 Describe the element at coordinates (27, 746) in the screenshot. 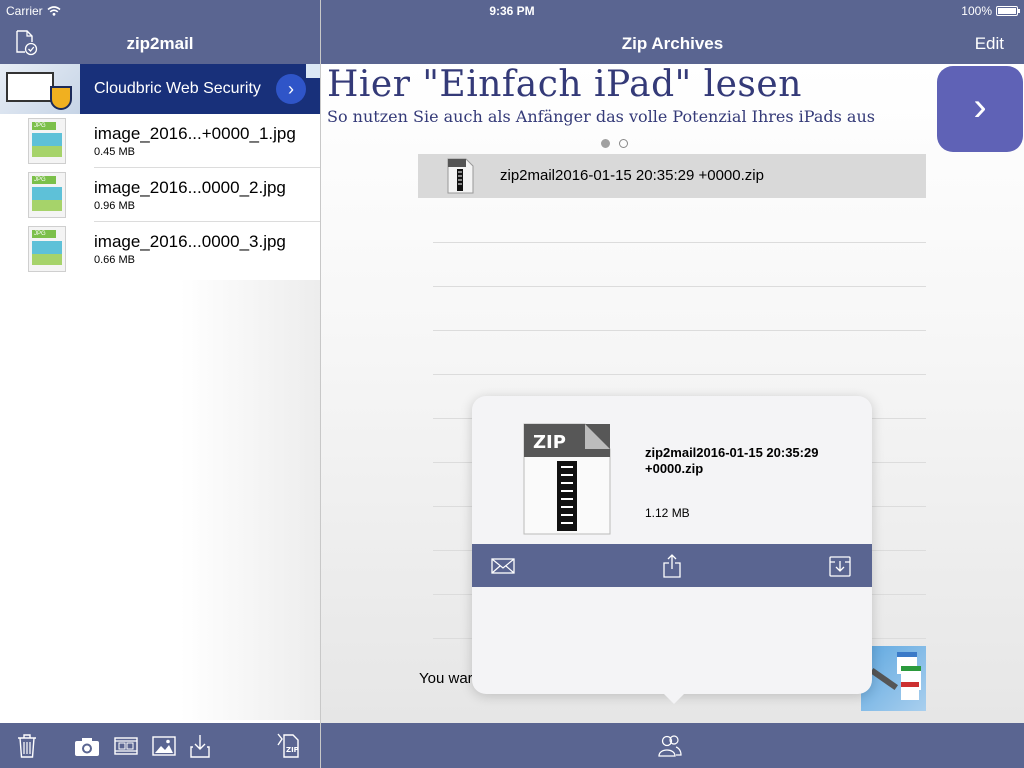

I see `trash-icon` at that location.